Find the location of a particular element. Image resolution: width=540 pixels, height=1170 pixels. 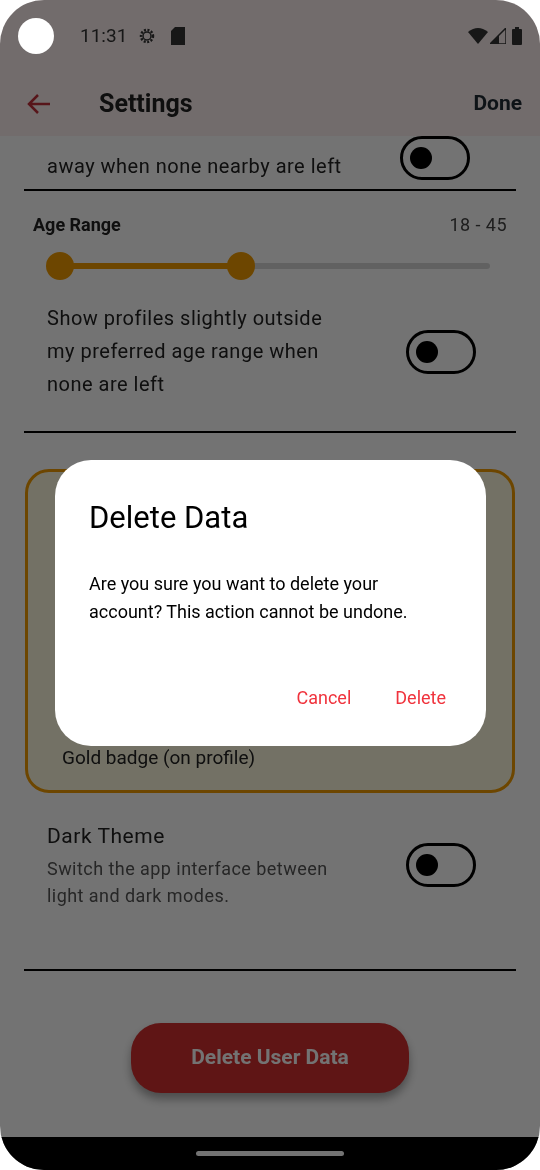

age-range-value: 18 - 45 is located at coordinates (478, 225).